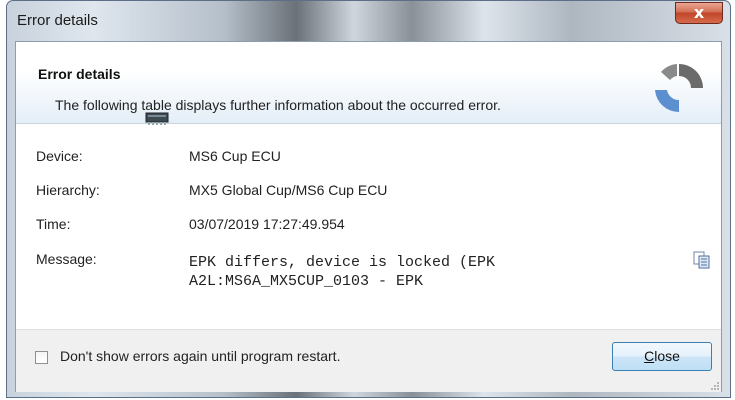 This screenshot has height=400, width=735. Describe the element at coordinates (235, 156) in the screenshot. I see `device-value: MS6 Cup ECU` at that location.